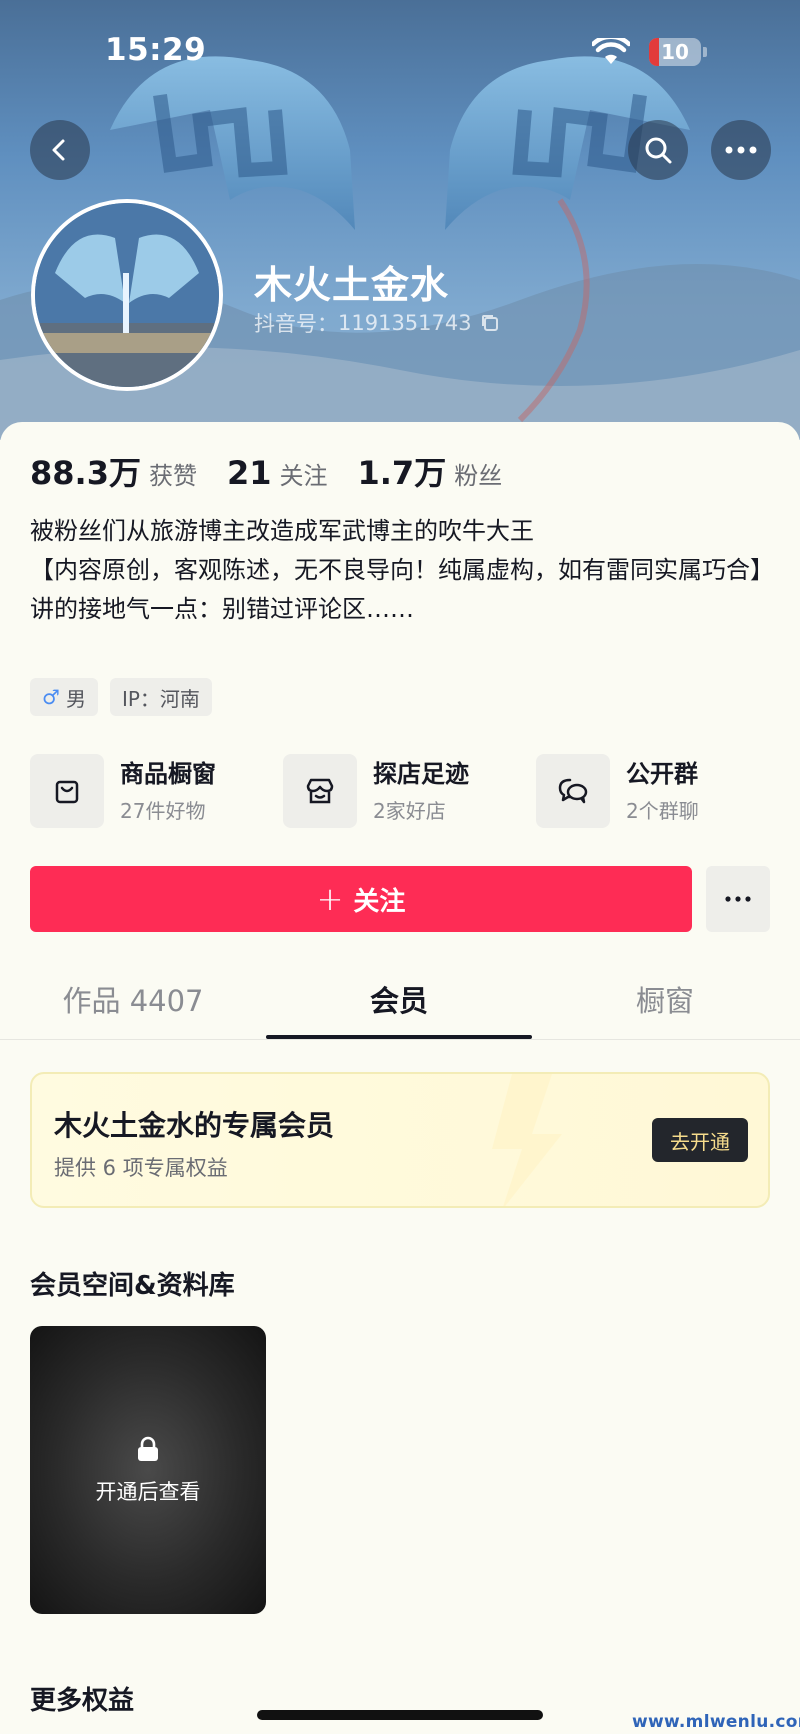 The height and width of the screenshot is (1734, 800). Describe the element at coordinates (405, 323) in the screenshot. I see `douyin-id-value: 1191351743` at that location.